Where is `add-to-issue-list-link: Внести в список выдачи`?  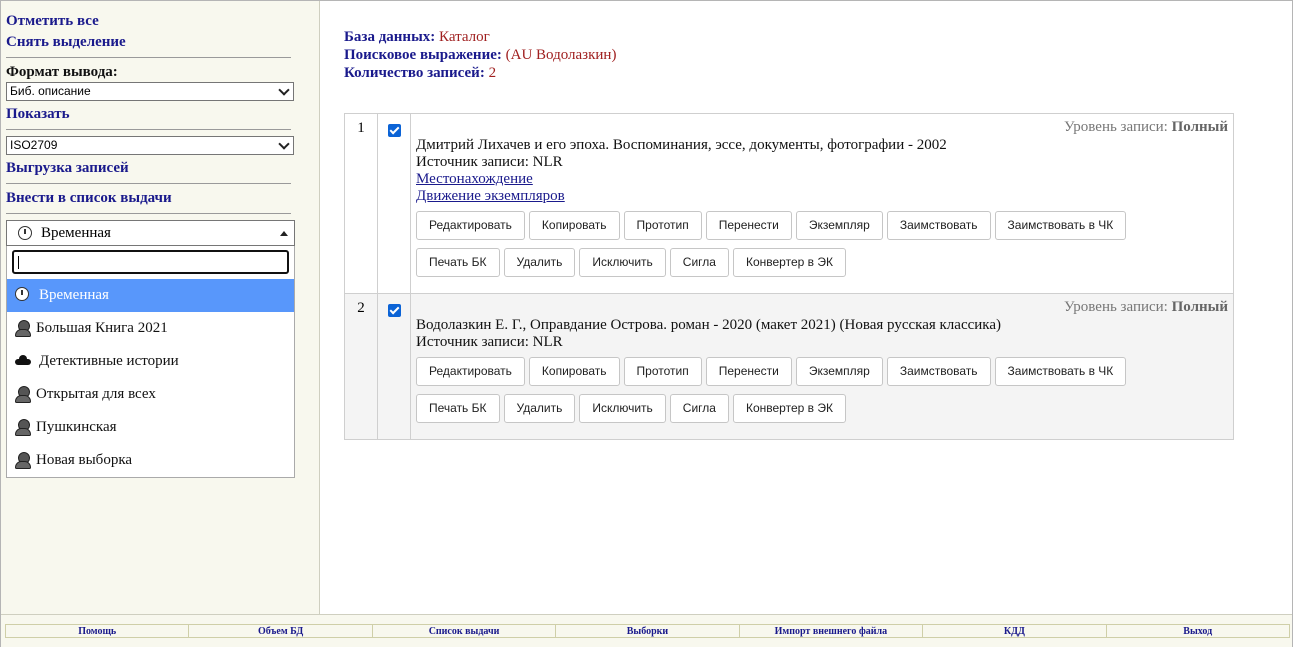
add-to-issue-list-link: Внести в список выдачи is located at coordinates (89, 198).